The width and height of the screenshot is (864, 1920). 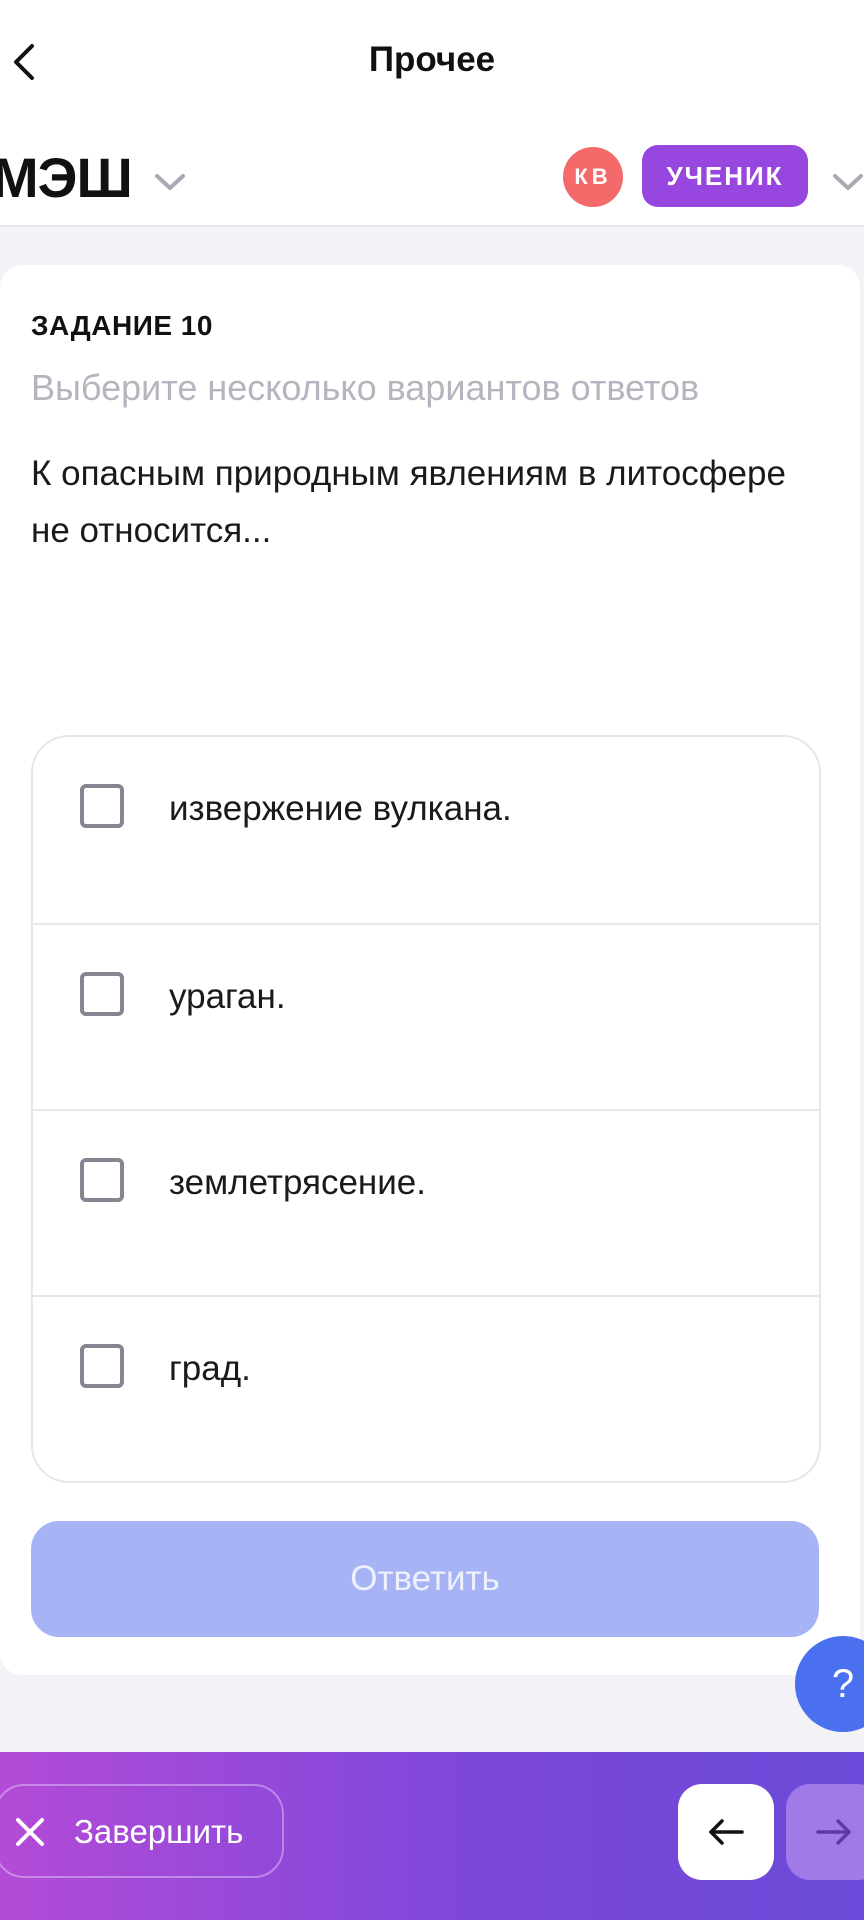 I want to click on role-badge: УЧЕНИК, so click(x=725, y=176).